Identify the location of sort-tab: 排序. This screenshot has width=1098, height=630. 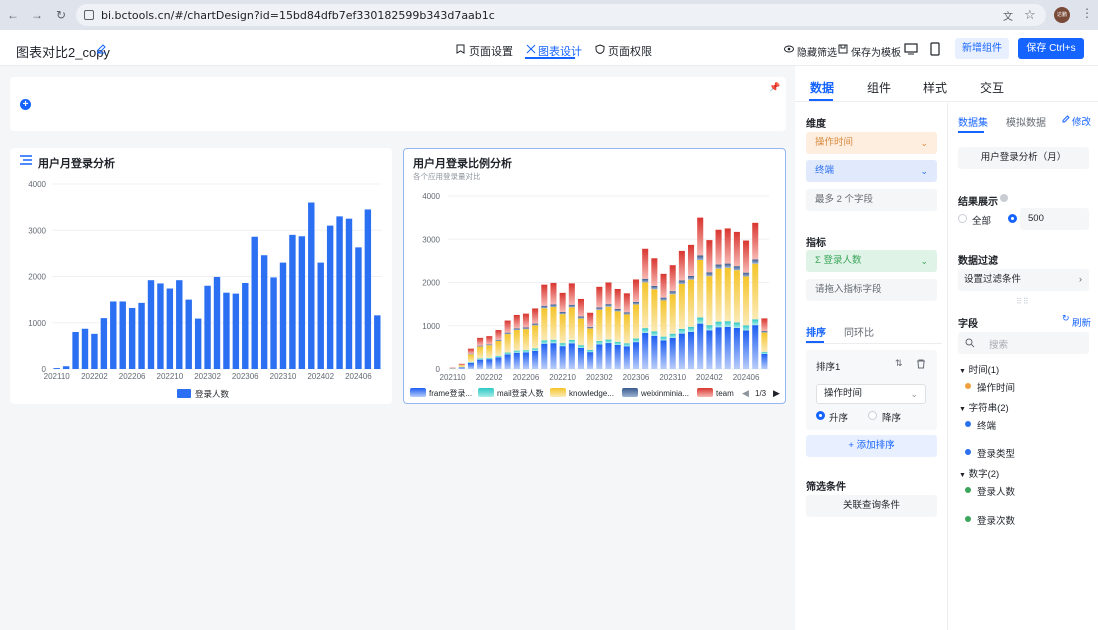
(816, 331).